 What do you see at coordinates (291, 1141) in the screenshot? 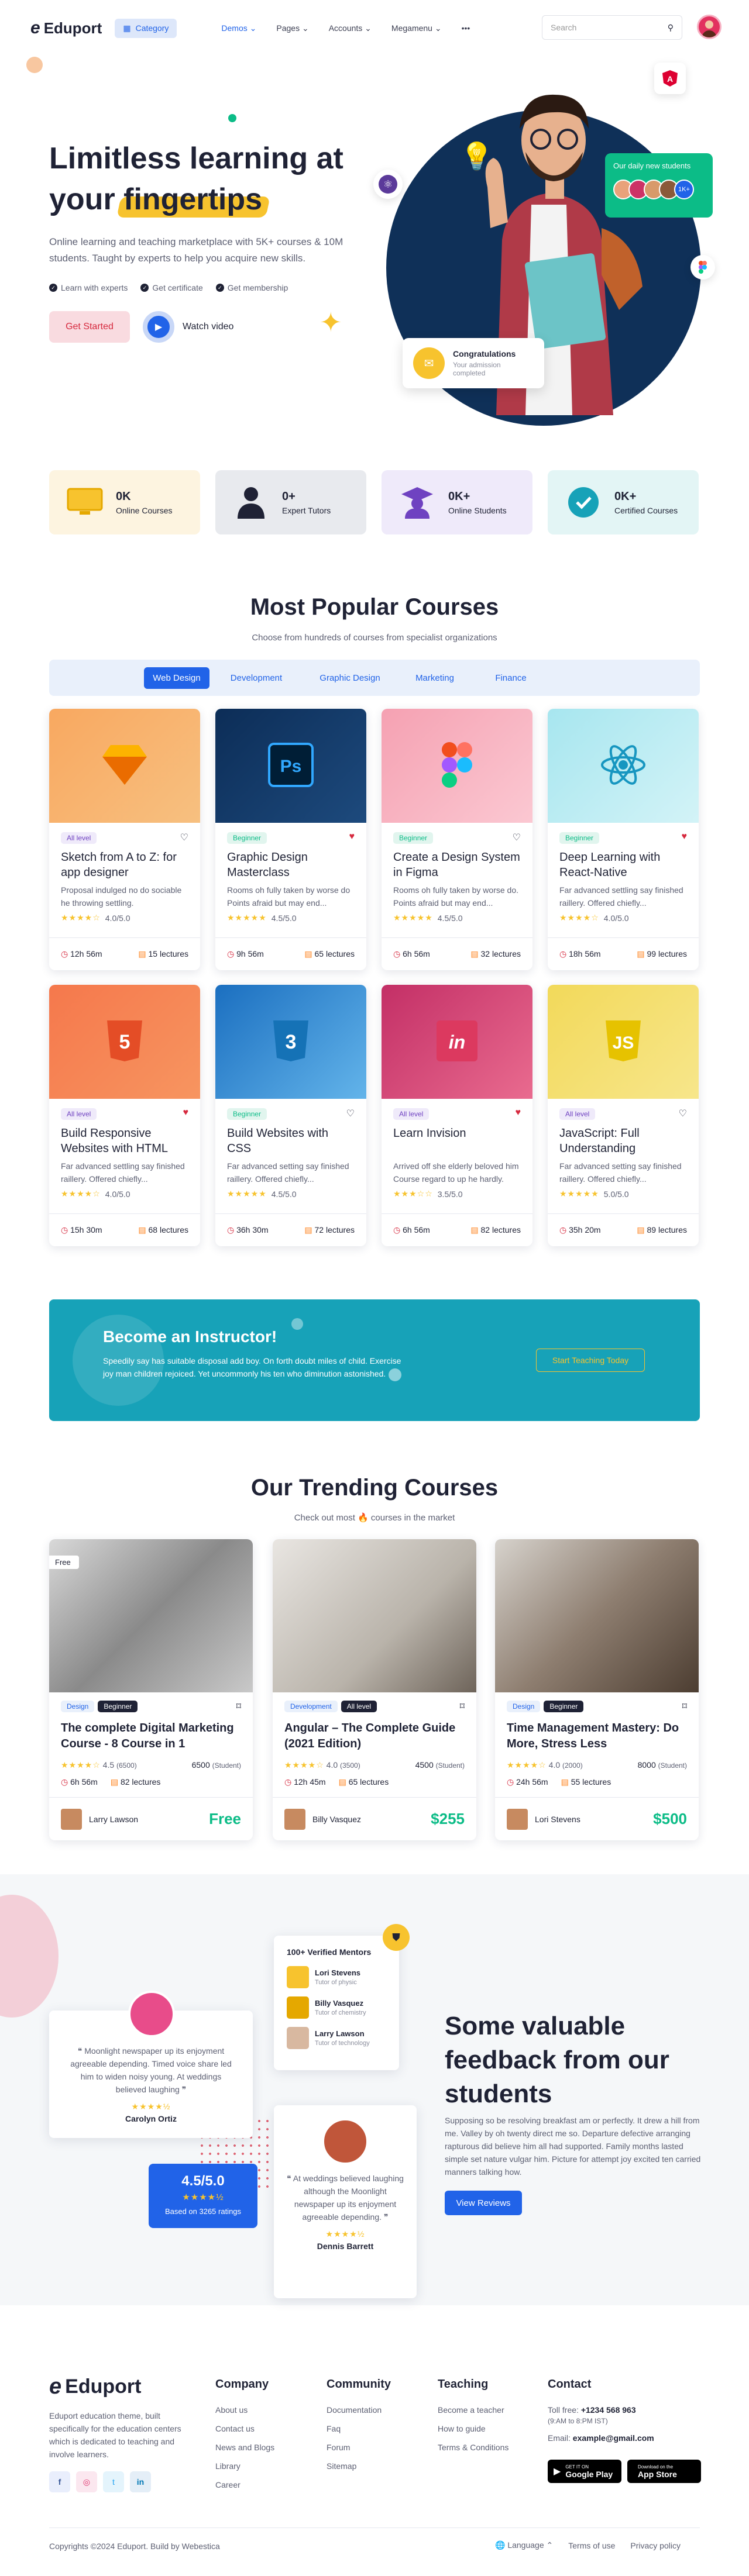
I see `course-title: Build Websites with CSS` at bounding box center [291, 1141].